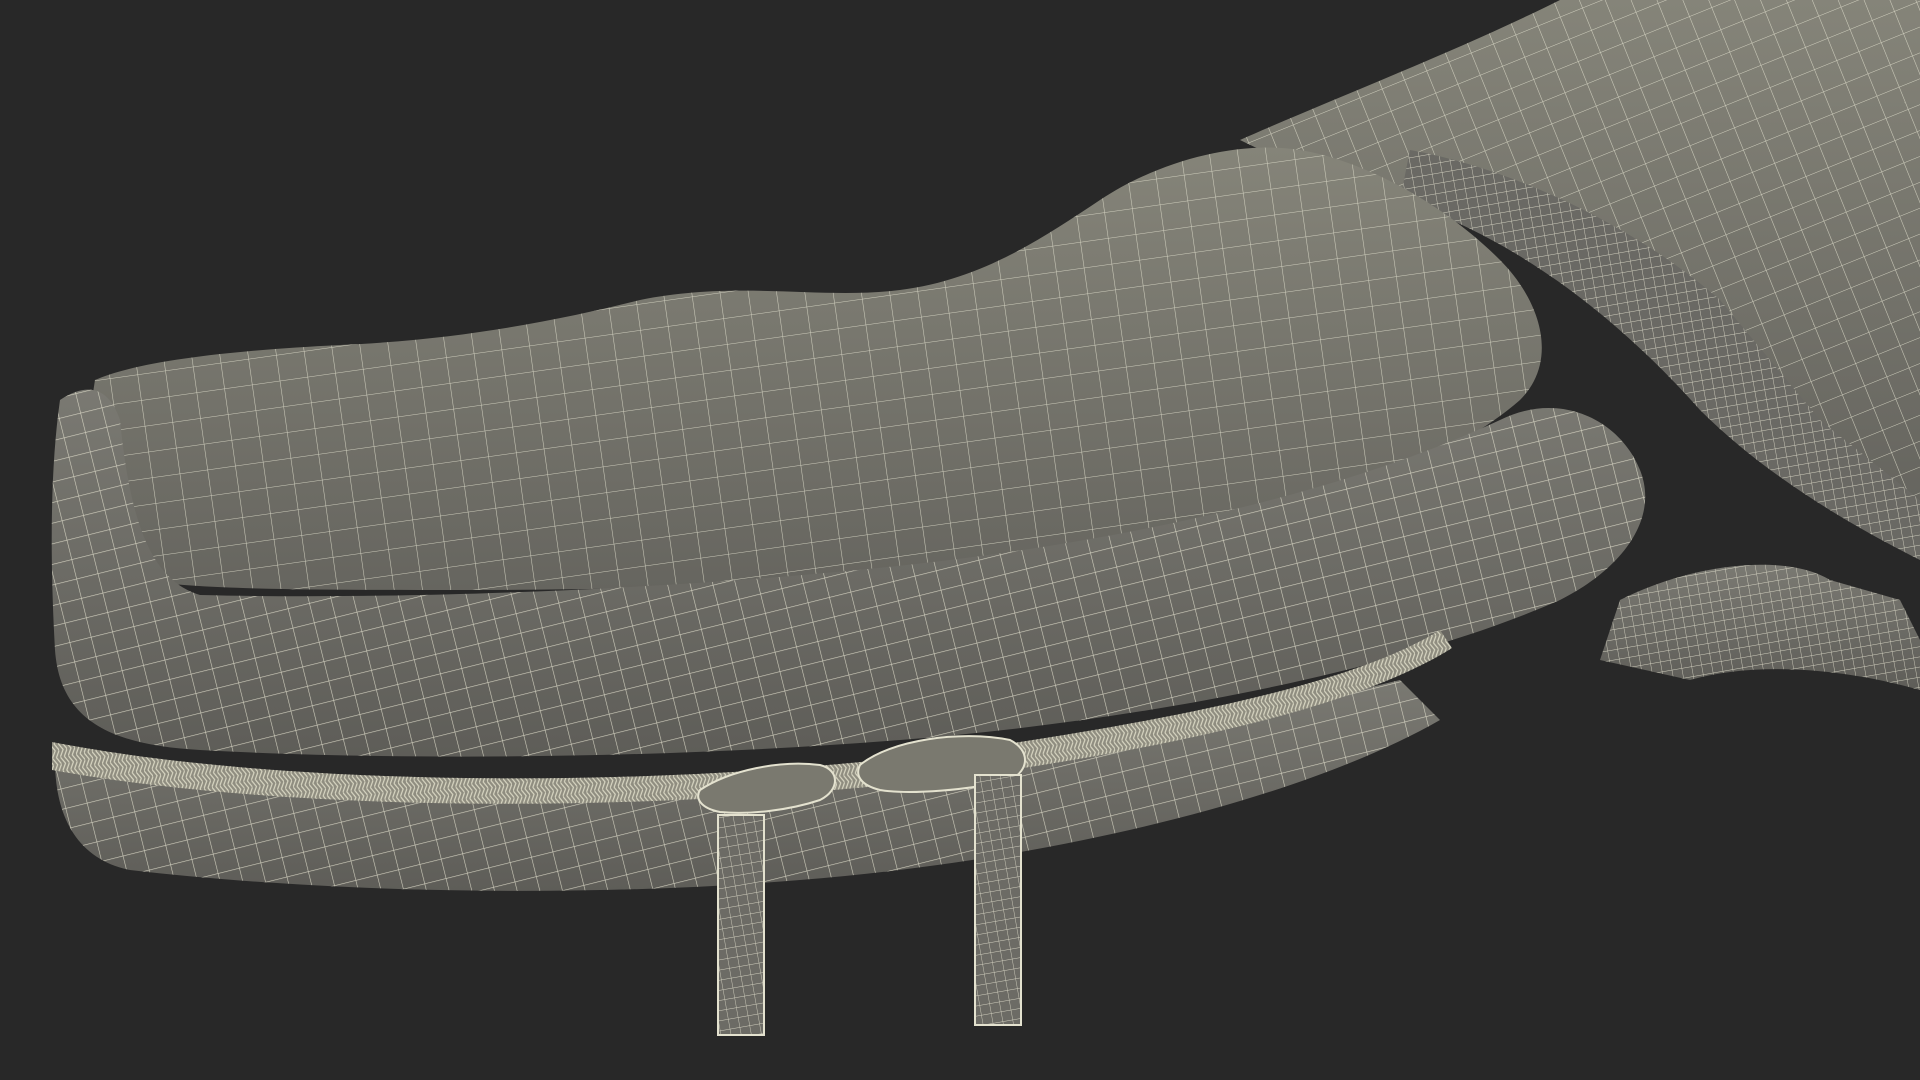 This screenshot has width=1920, height=1080. Describe the element at coordinates (941, 880) in the screenshot. I see `zipper-pull-right` at that location.